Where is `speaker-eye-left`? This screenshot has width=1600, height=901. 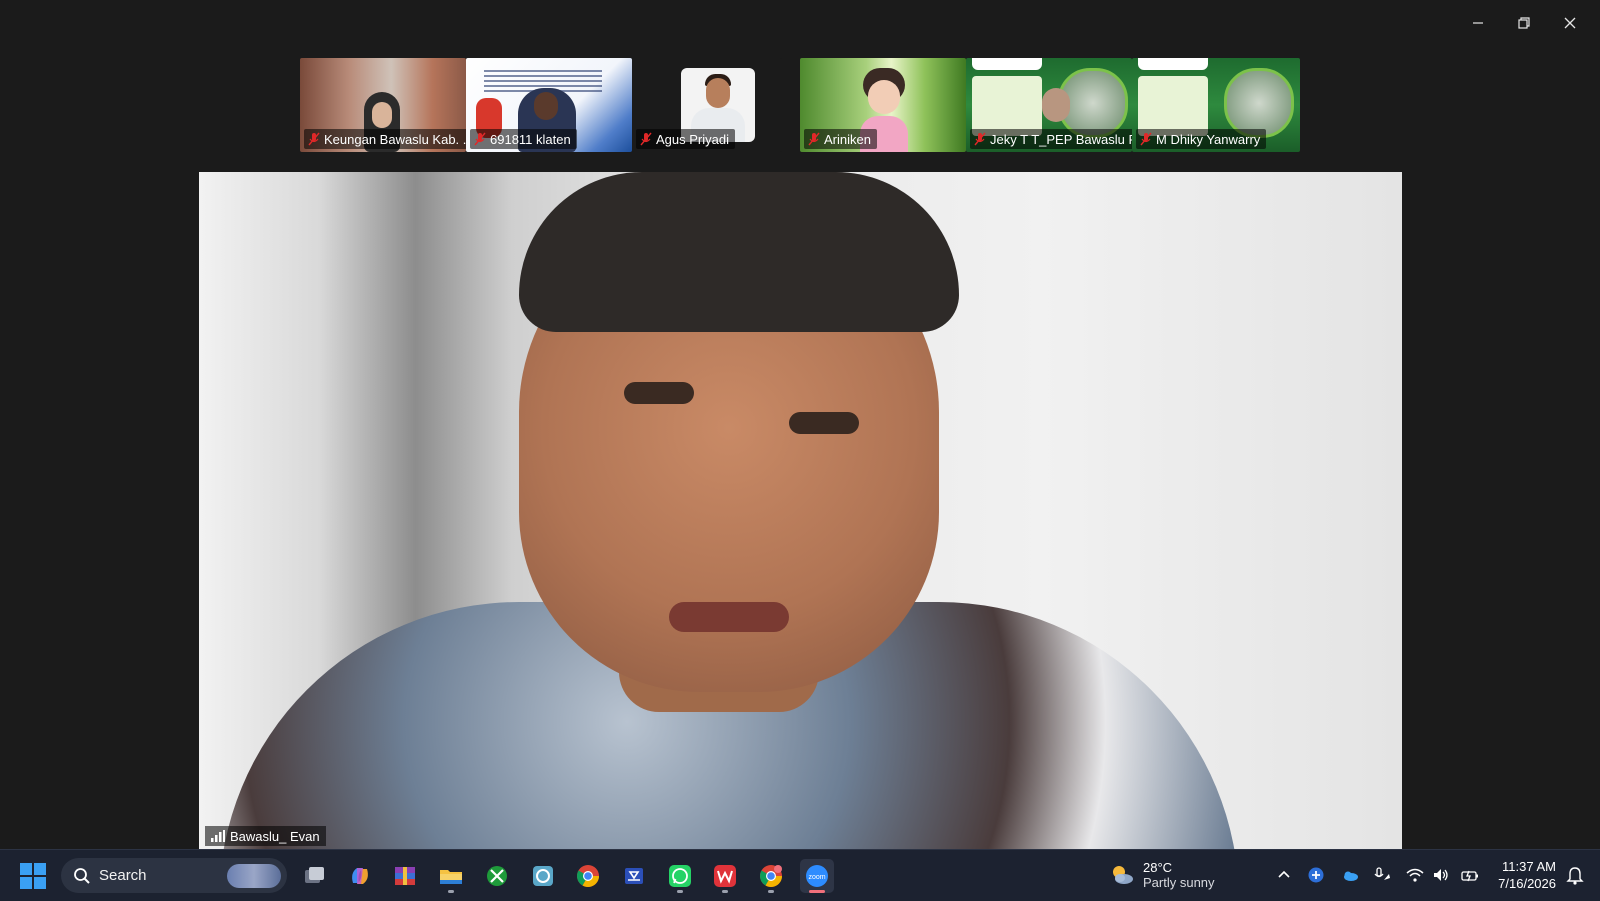 speaker-eye-left is located at coordinates (659, 393).